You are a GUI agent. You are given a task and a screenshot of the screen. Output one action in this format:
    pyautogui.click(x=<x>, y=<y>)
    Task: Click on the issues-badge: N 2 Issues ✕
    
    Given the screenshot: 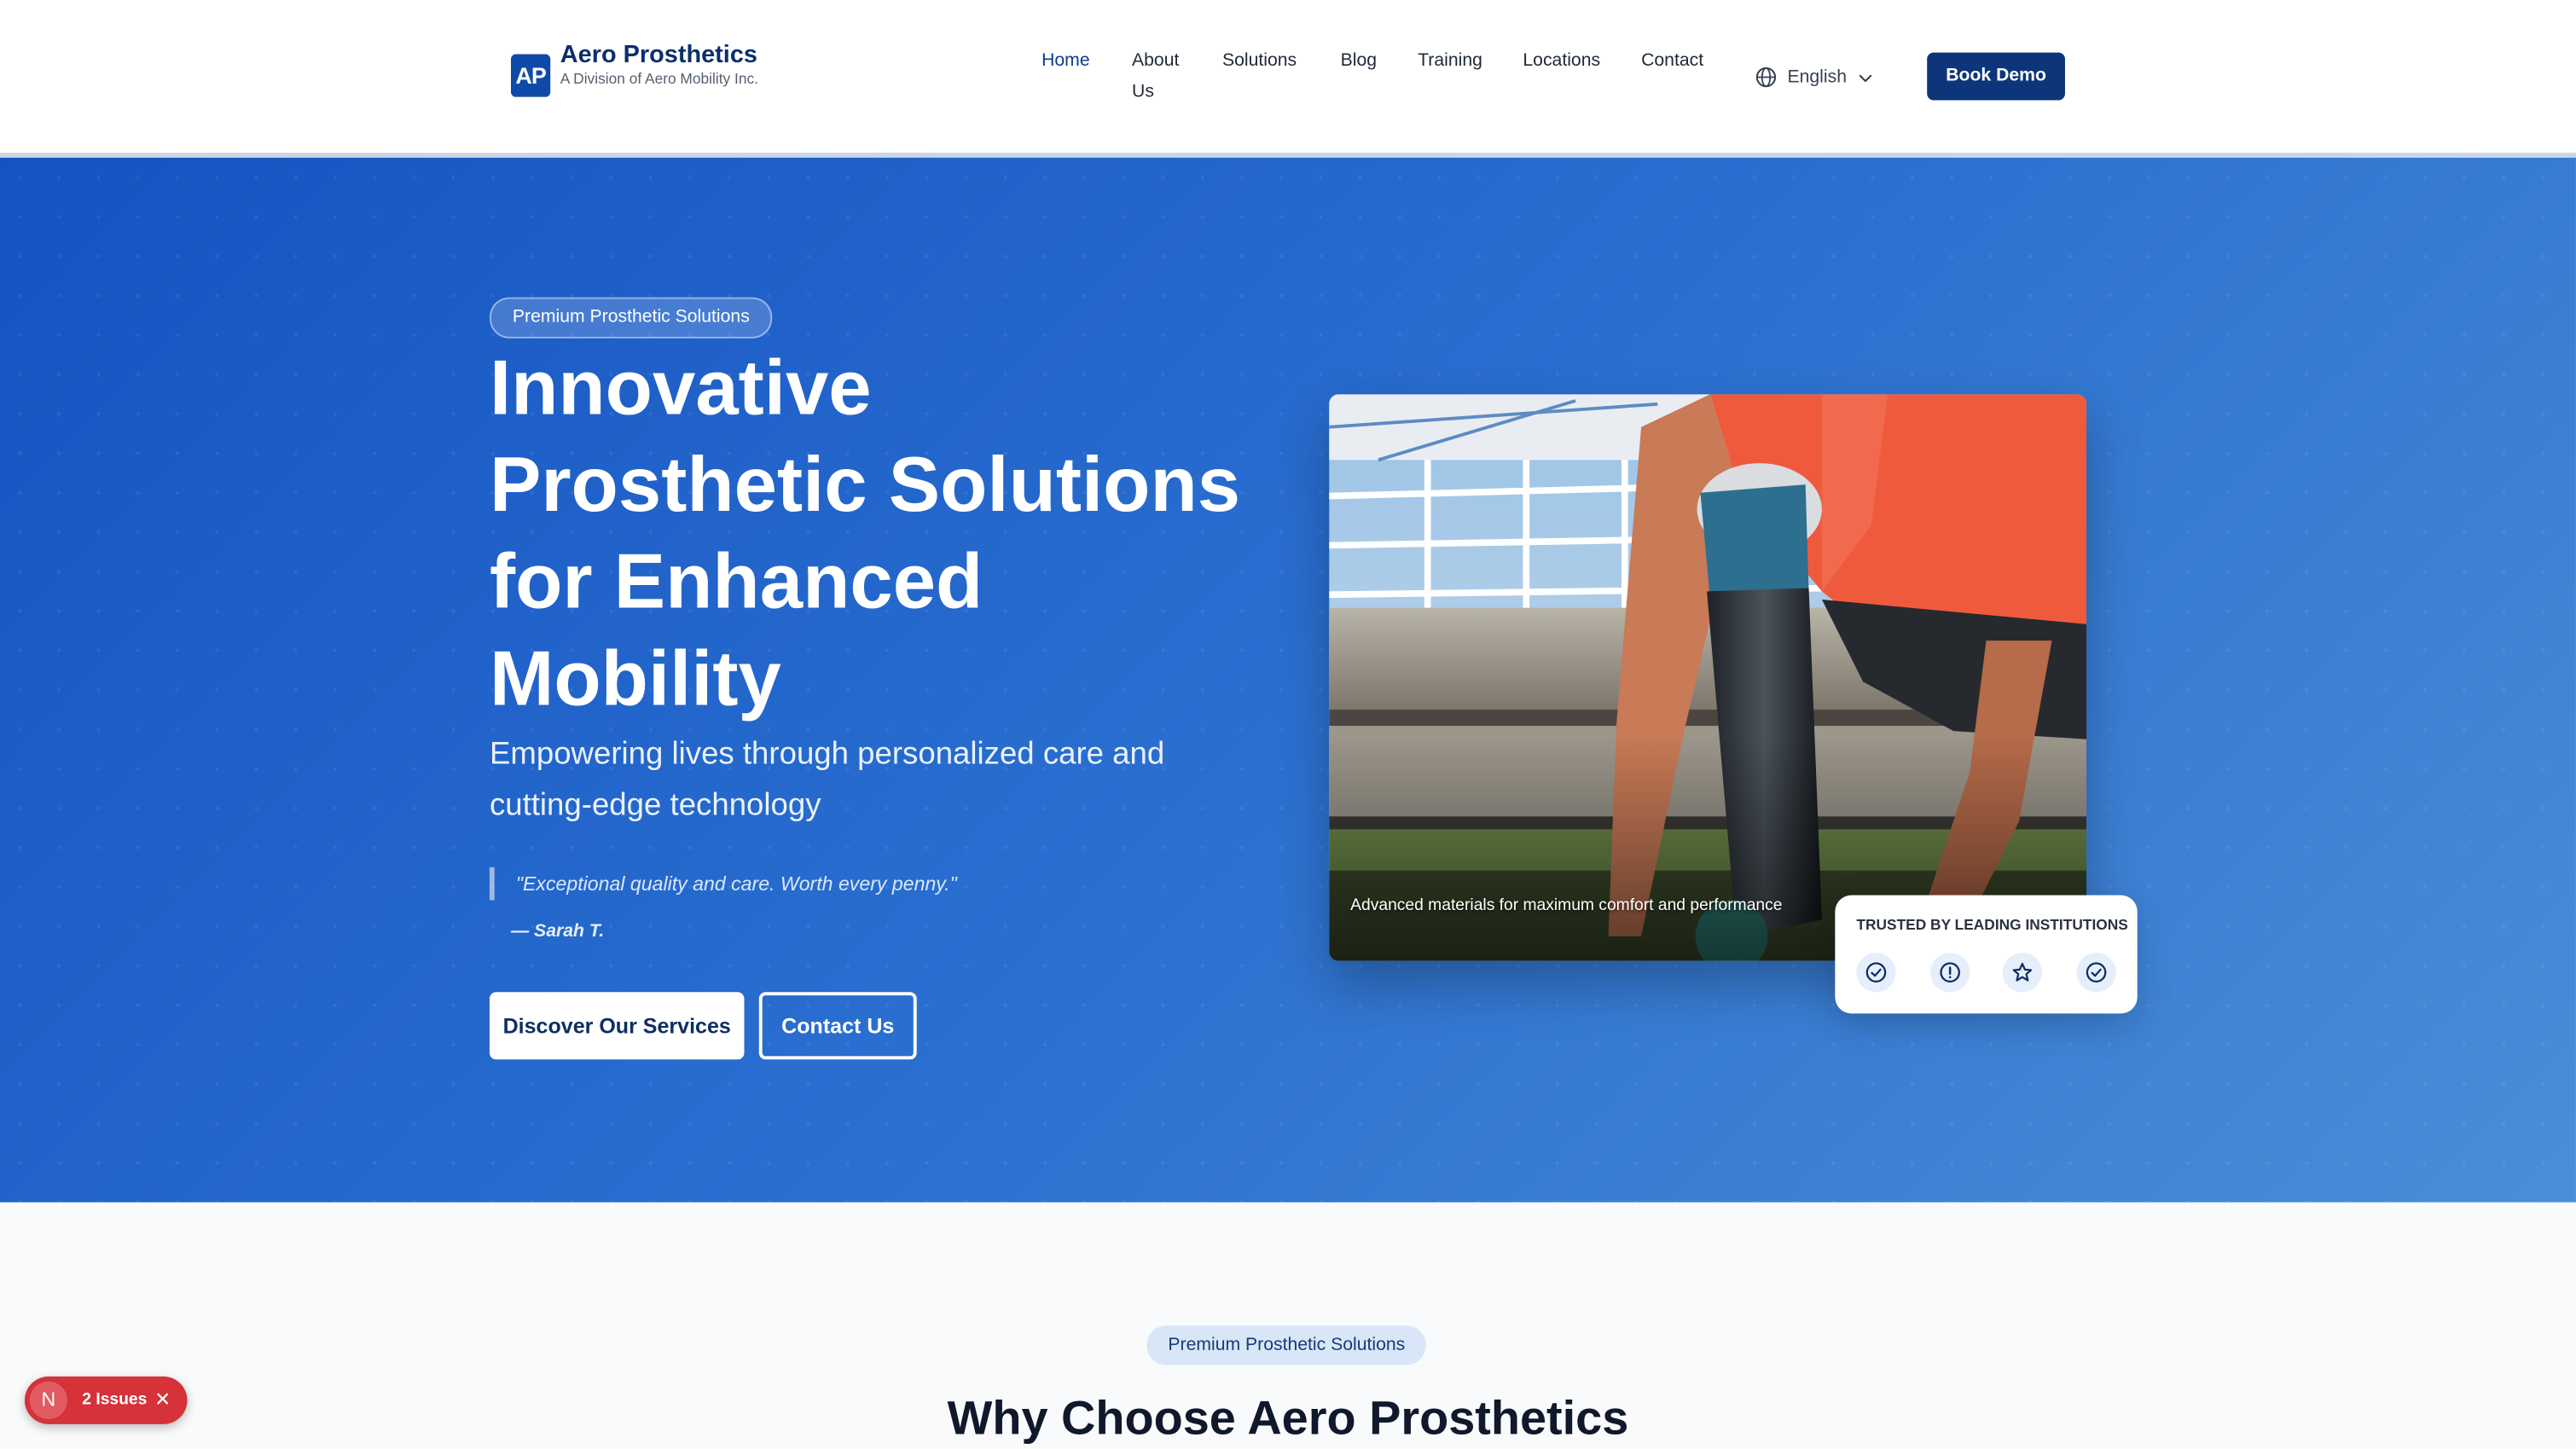 What is the action you would take?
    pyautogui.click(x=106, y=1400)
    